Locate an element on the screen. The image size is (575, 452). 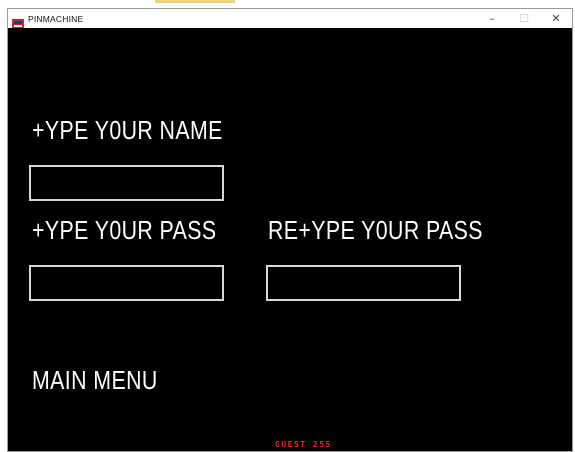
pass-label: +YPE Y0UR PASS is located at coordinates (124, 230).